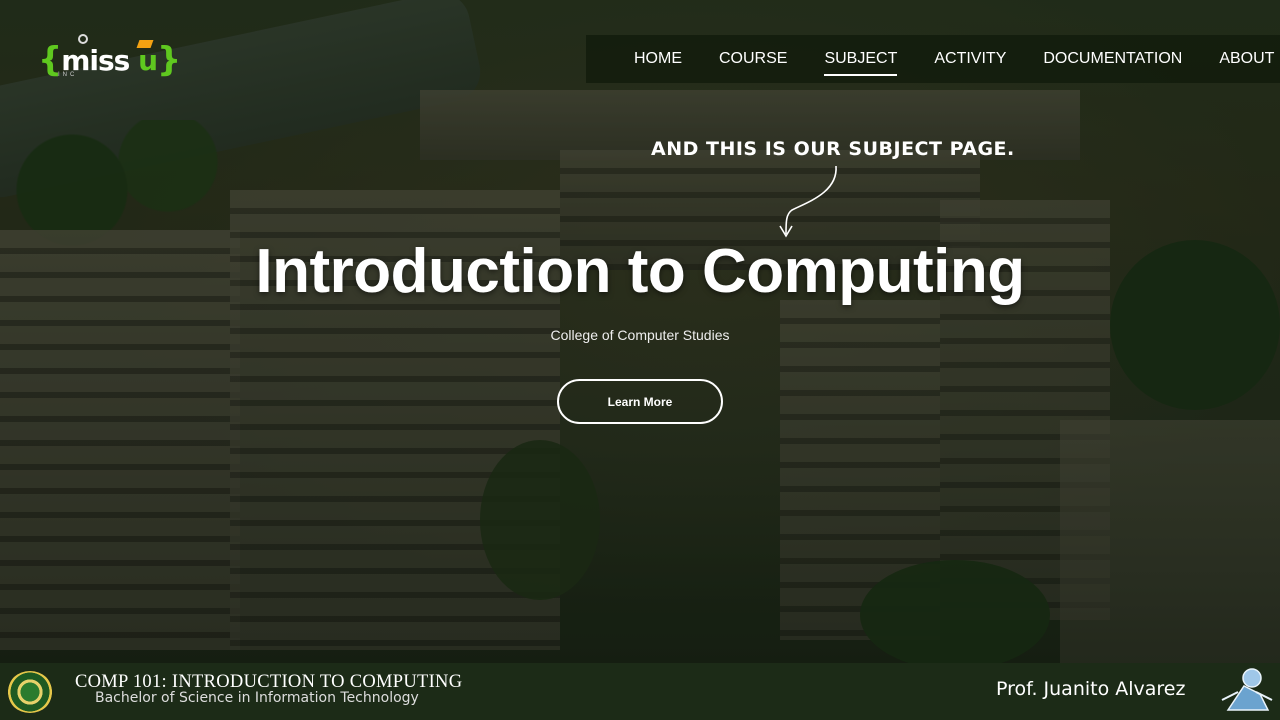 The image size is (1280, 720). Describe the element at coordinates (1247, 689) in the screenshot. I see `mascot-icon` at that location.